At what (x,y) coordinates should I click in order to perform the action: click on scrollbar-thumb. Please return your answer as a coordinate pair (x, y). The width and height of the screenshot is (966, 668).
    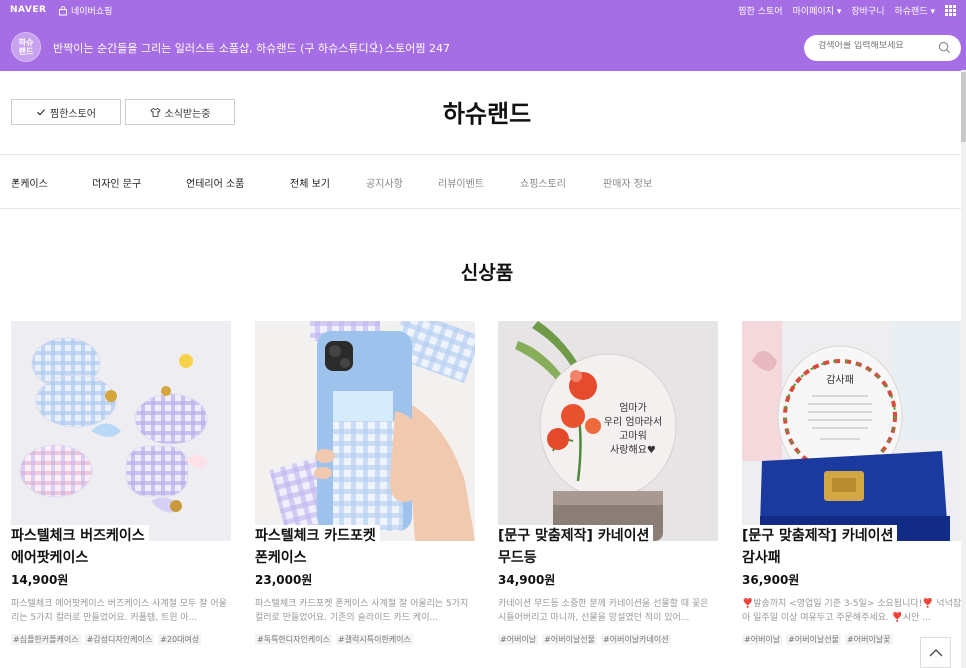
    Looking at the image, I should click on (963, 107).